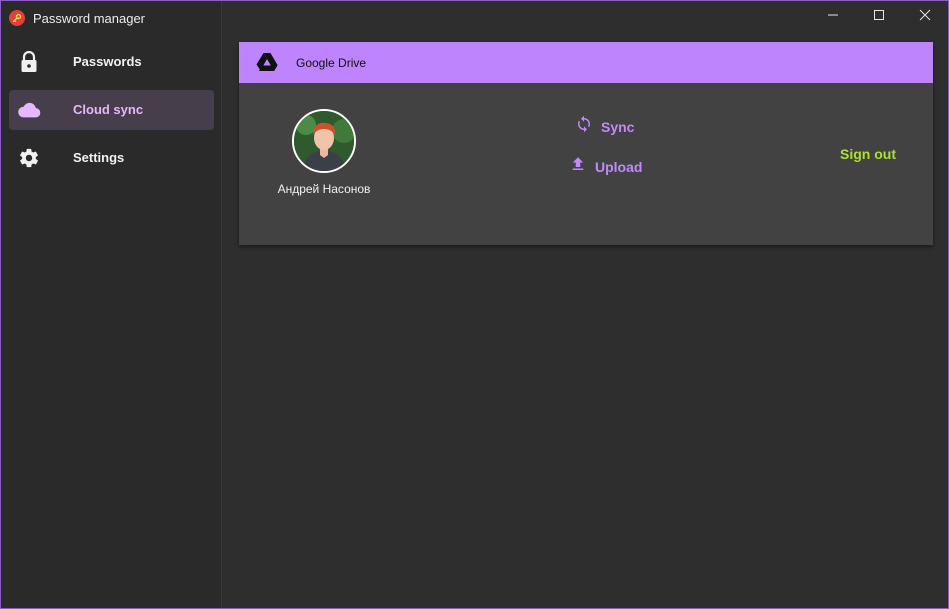  Describe the element at coordinates (29, 158) in the screenshot. I see `gear-icon` at that location.